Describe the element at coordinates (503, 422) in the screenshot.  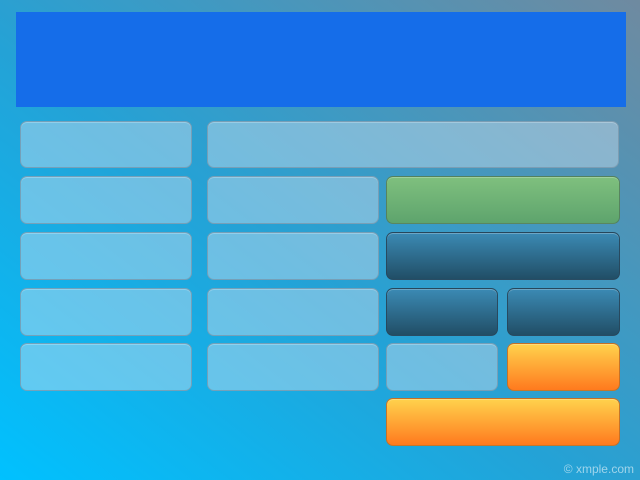
I see `key-r6-orange-wide` at that location.